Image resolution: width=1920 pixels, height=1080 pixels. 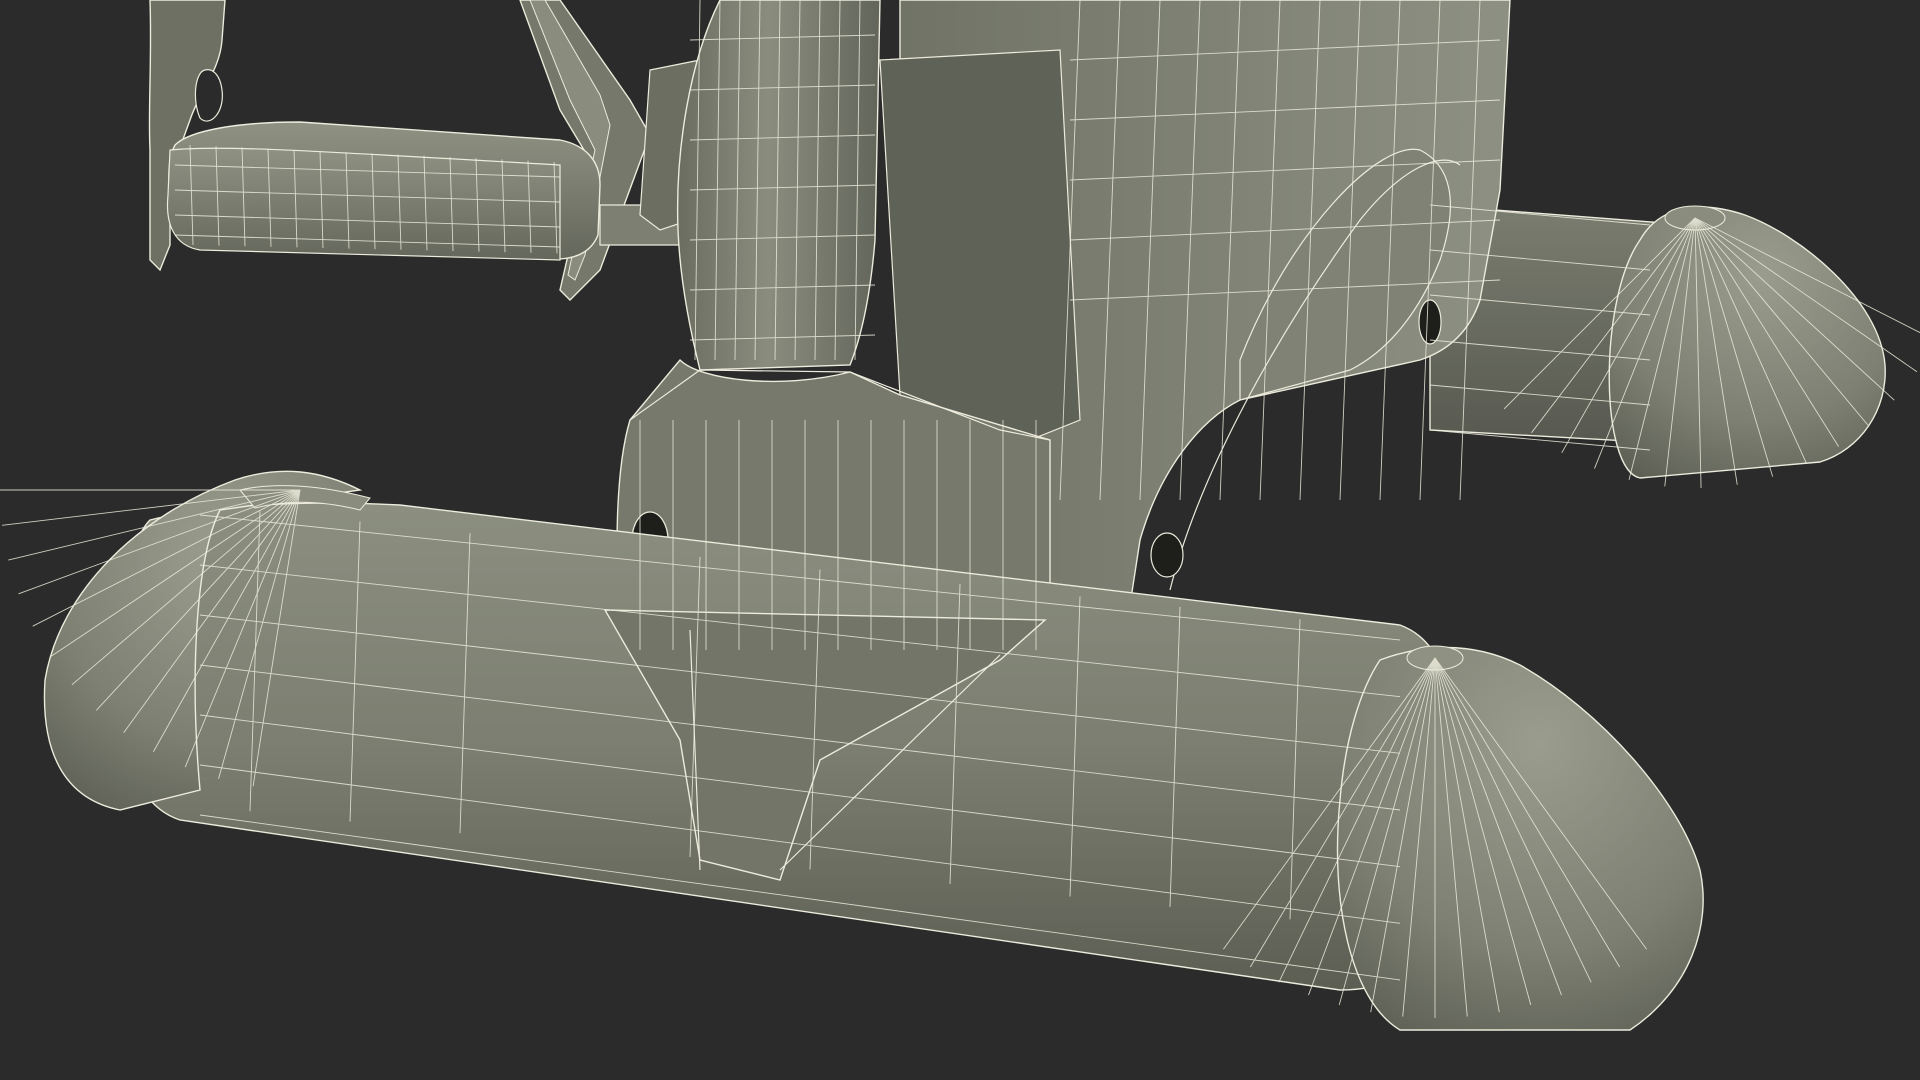 I want to click on pedal-assembly, so click(x=429, y=150).